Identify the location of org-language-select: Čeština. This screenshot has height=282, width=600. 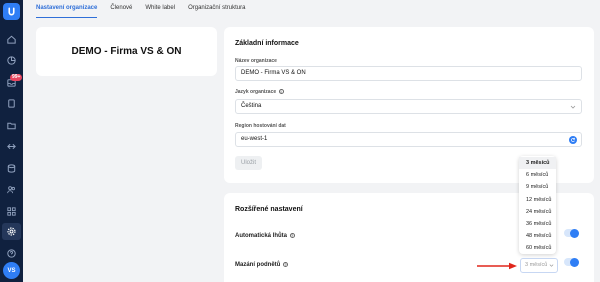
(408, 106).